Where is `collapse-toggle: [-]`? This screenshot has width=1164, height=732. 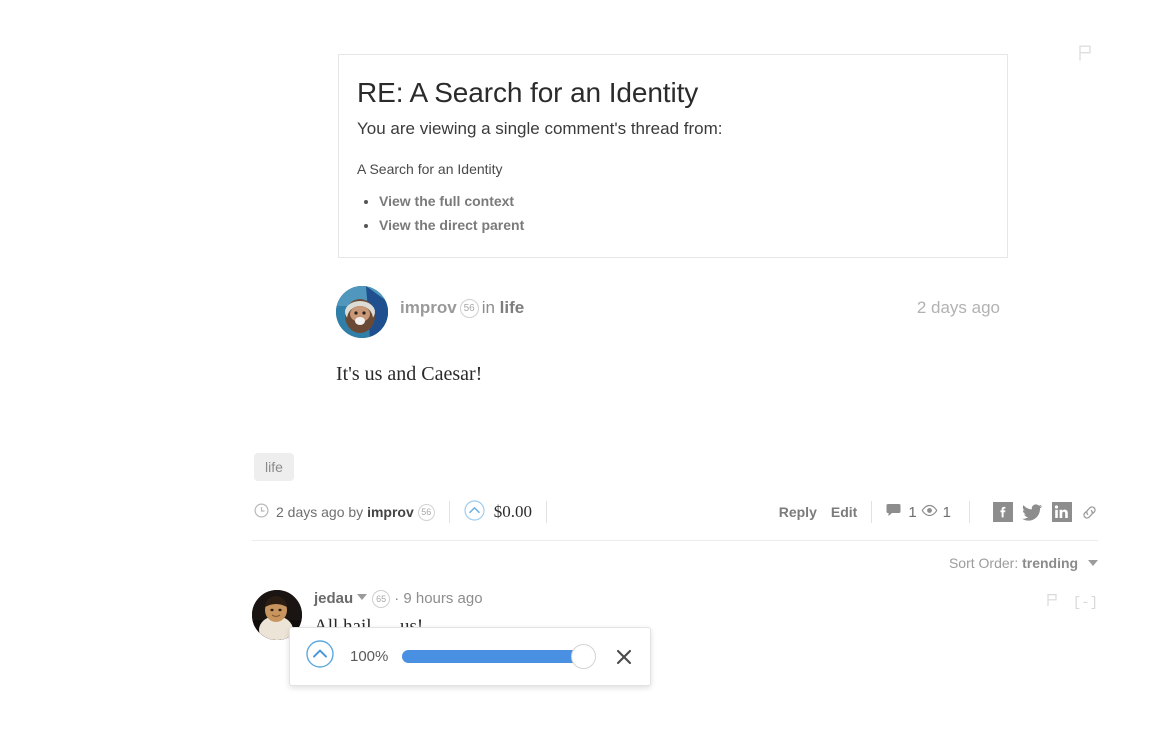
collapse-toggle: [-] is located at coordinates (1085, 603).